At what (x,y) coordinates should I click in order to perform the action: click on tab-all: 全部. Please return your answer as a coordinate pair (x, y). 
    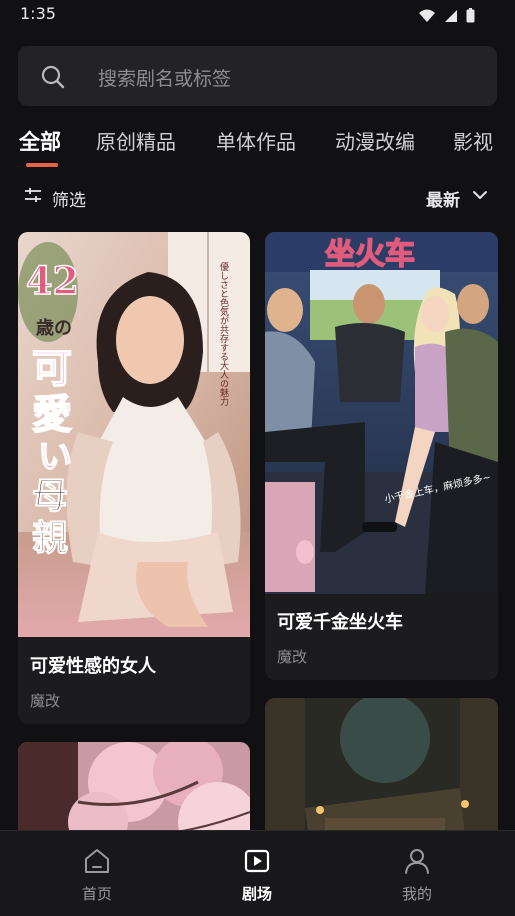
    Looking at the image, I should click on (40, 141).